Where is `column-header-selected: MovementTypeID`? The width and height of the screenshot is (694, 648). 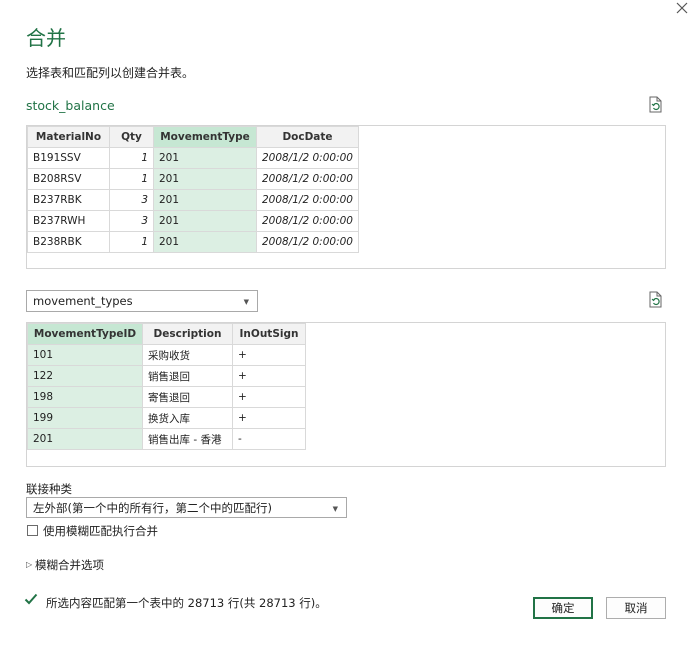 column-header-selected: MovementTypeID is located at coordinates (85, 334).